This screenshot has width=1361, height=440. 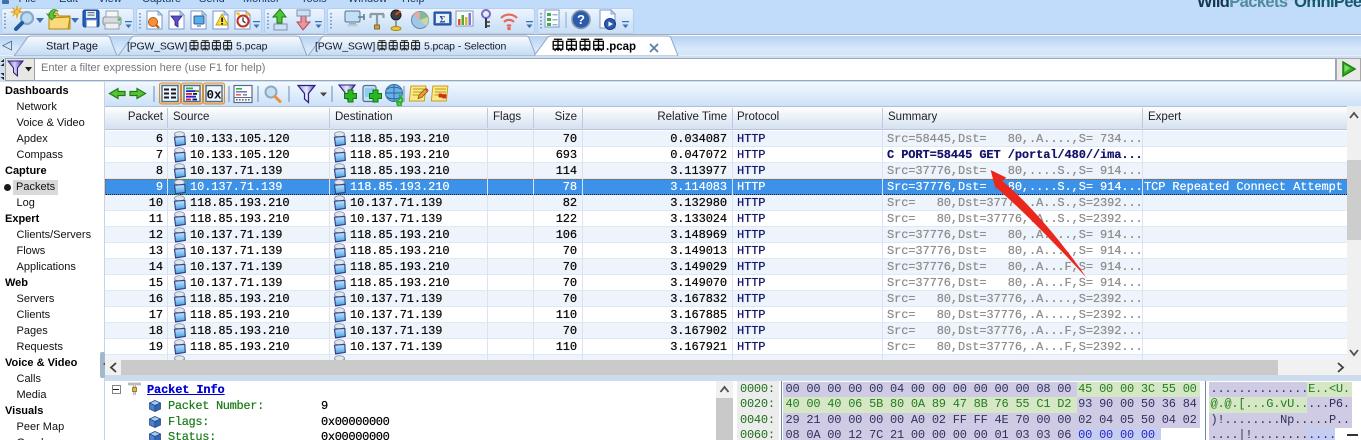 I want to click on svg-text: Start Page, so click(x=72, y=47).